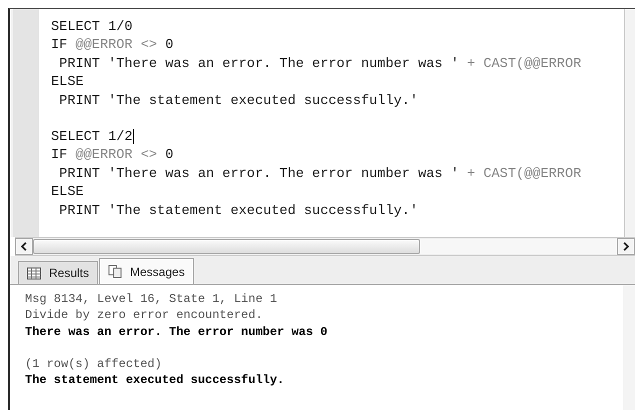 This screenshot has height=410, width=635. I want to click on message-line: There was an error. The error number was 0, so click(176, 332).